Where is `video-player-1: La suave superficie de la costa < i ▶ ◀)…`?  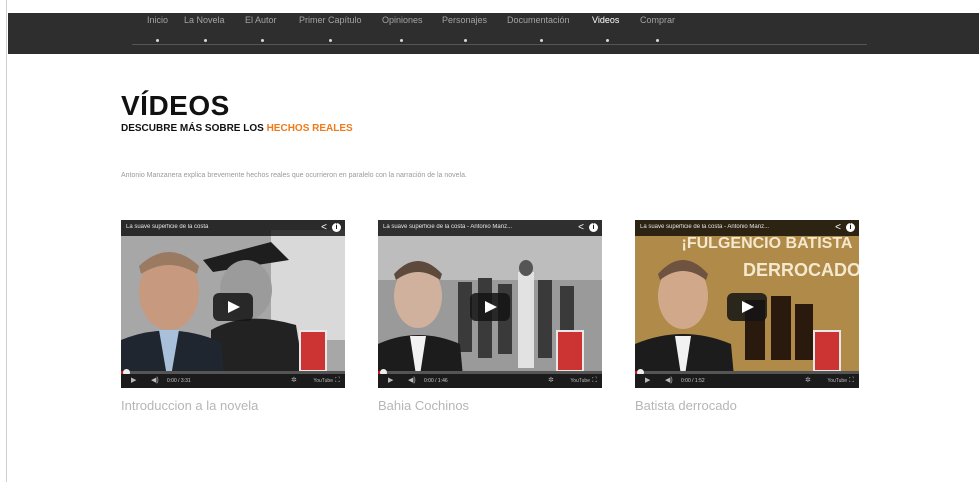
video-player-1: La suave superficie de la costa < i ▶ ◀)… is located at coordinates (233, 304).